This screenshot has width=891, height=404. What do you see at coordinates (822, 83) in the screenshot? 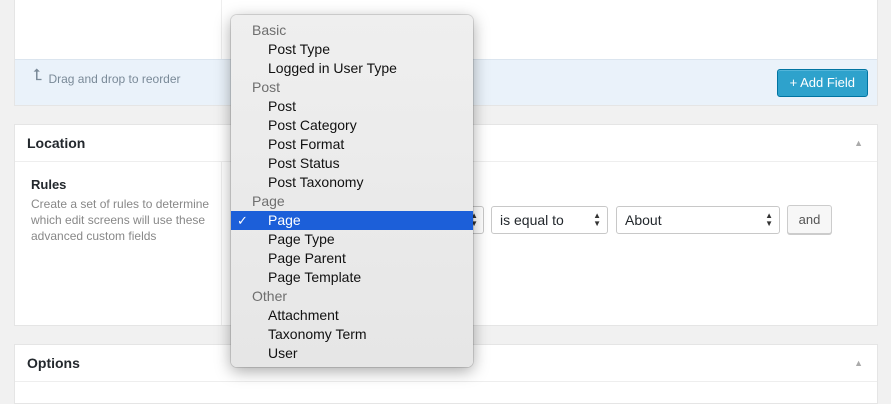
I see `add-field-button: + Add Field` at bounding box center [822, 83].